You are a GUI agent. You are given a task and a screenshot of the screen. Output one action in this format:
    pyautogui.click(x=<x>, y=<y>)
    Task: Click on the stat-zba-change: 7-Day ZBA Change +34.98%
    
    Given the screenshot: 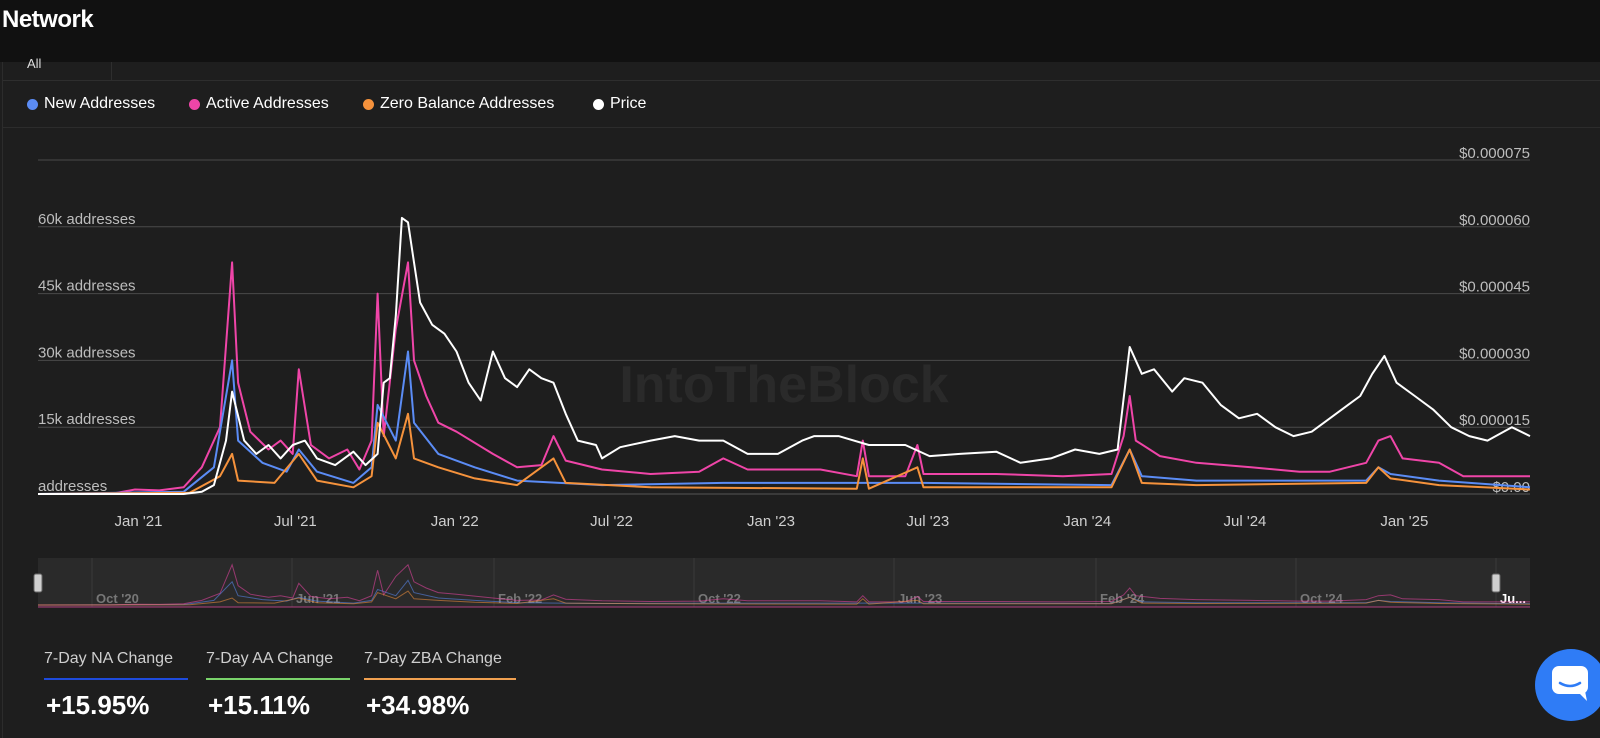 What is the action you would take?
    pyautogui.click(x=441, y=690)
    